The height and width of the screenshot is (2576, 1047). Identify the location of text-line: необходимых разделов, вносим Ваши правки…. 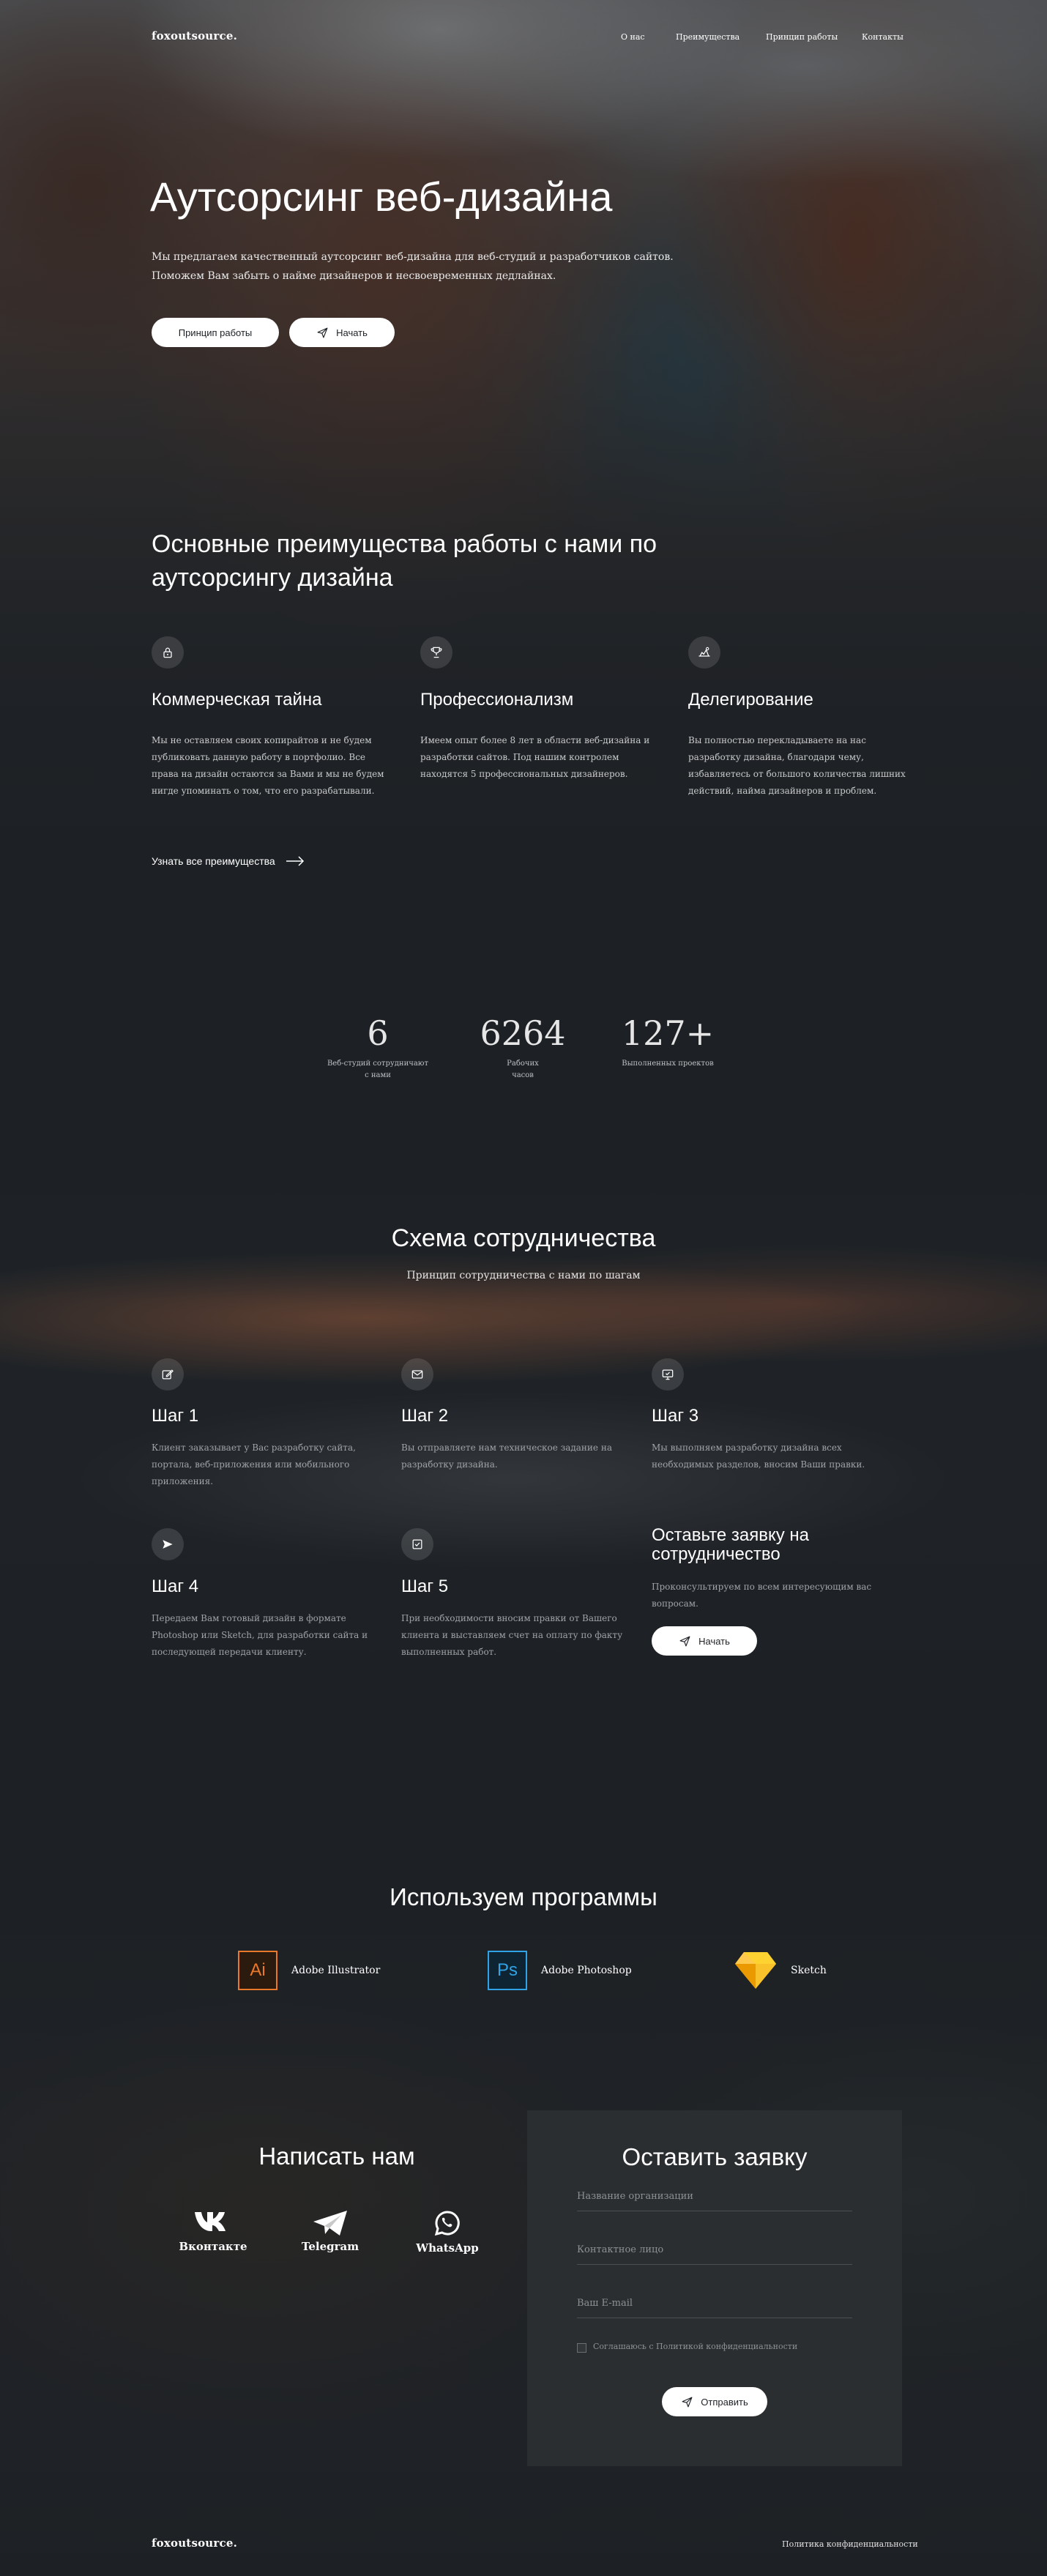
(759, 1464).